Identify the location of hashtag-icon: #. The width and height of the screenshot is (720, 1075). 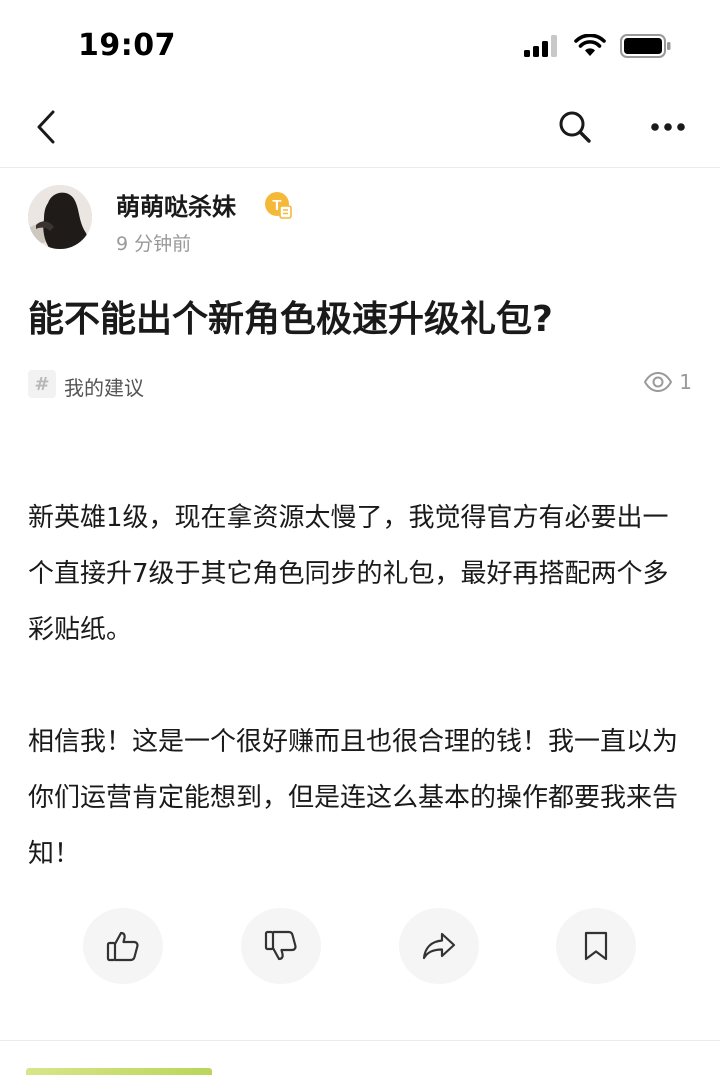
(42, 384).